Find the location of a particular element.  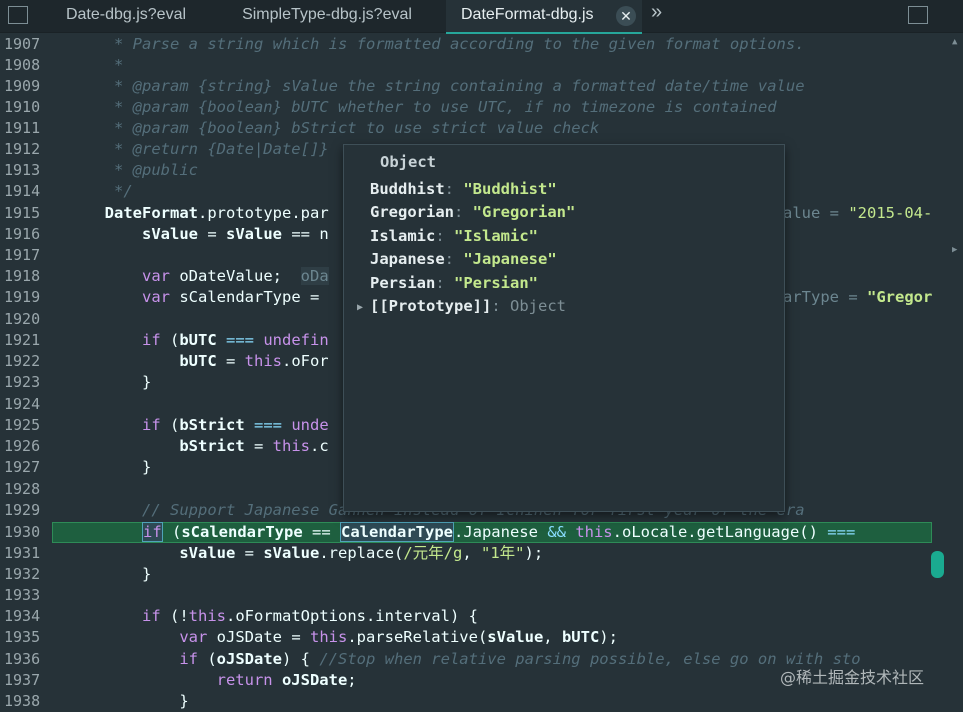

line-number: 1920 is located at coordinates (22, 319).